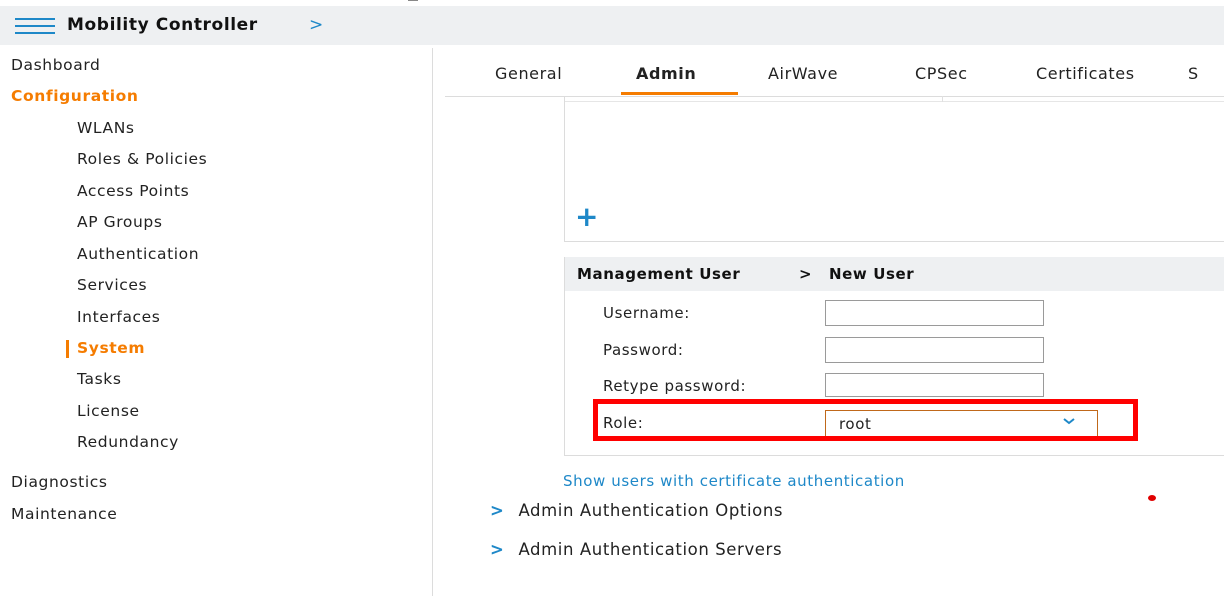 The width and height of the screenshot is (1224, 596). What do you see at coordinates (651, 510) in the screenshot?
I see `section-label: Admin Authentication Options` at bounding box center [651, 510].